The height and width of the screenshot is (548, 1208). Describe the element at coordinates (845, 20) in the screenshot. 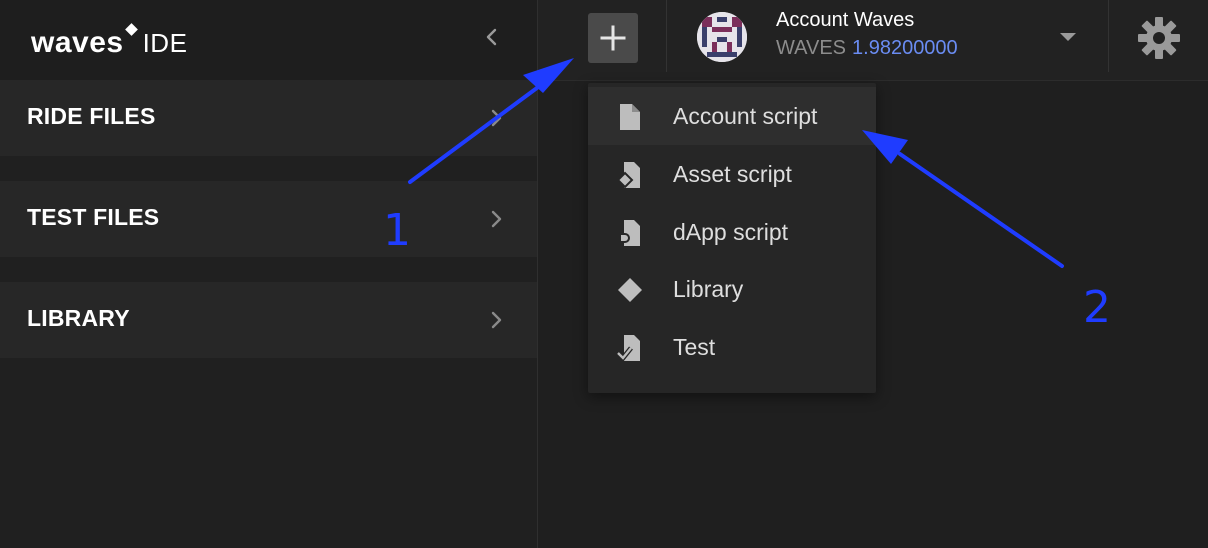

I see `account-name: Account Waves` at that location.